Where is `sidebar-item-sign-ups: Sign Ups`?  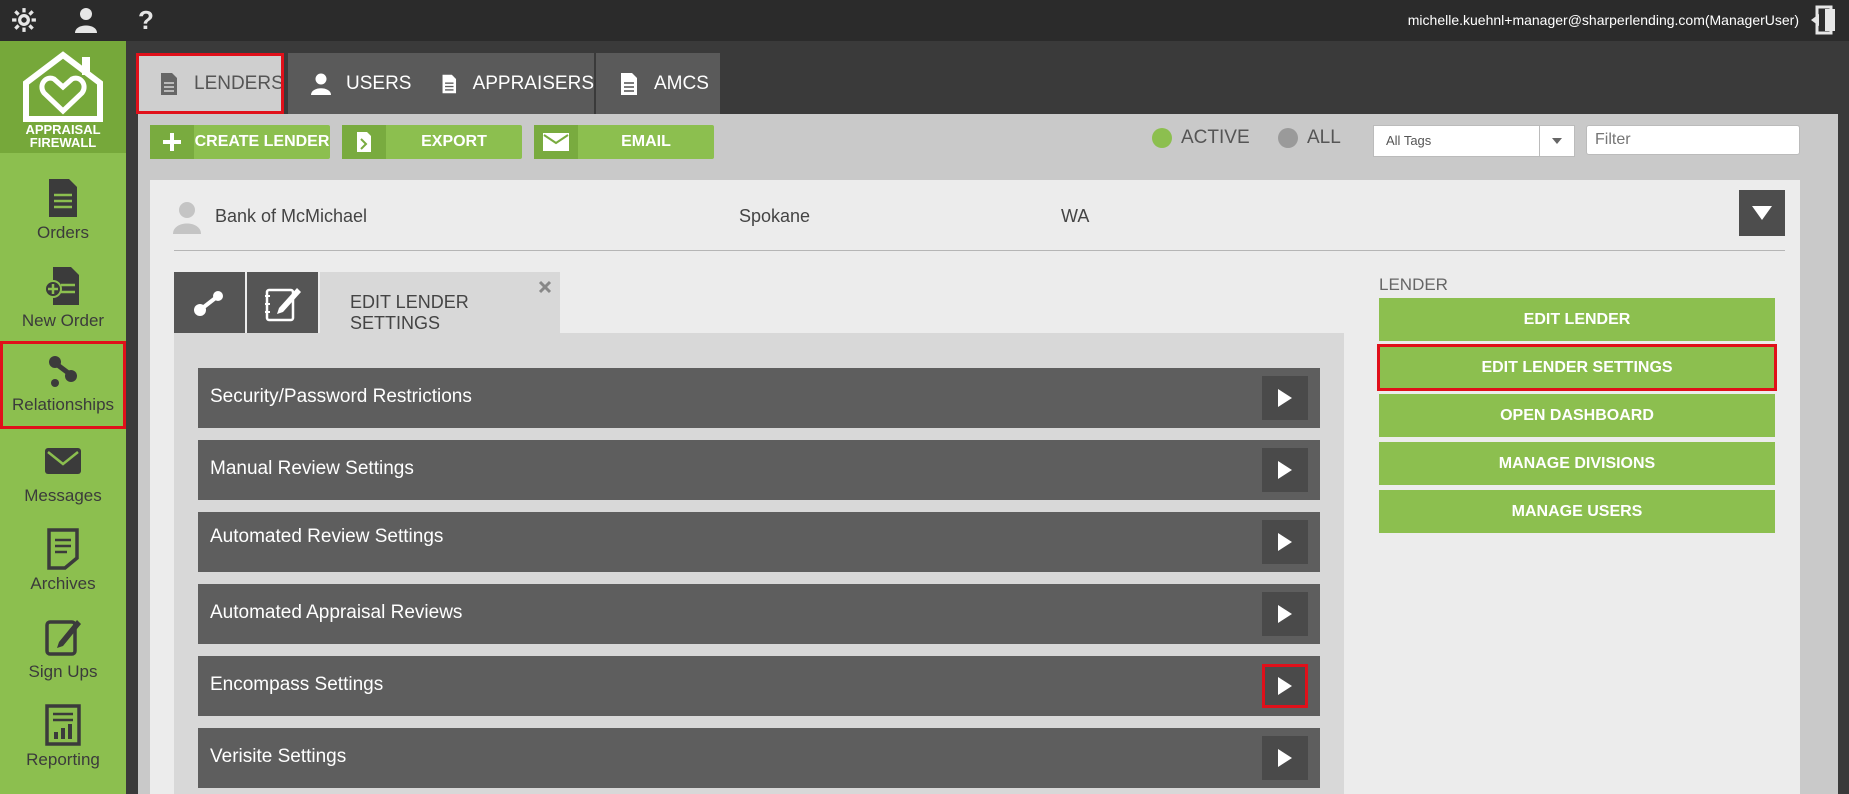
sidebar-item-sign-ups: Sign Ups is located at coordinates (63, 652).